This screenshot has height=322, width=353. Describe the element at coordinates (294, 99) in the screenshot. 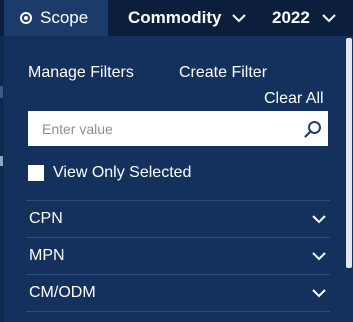

I see `clear-all-link: Clear All` at that location.